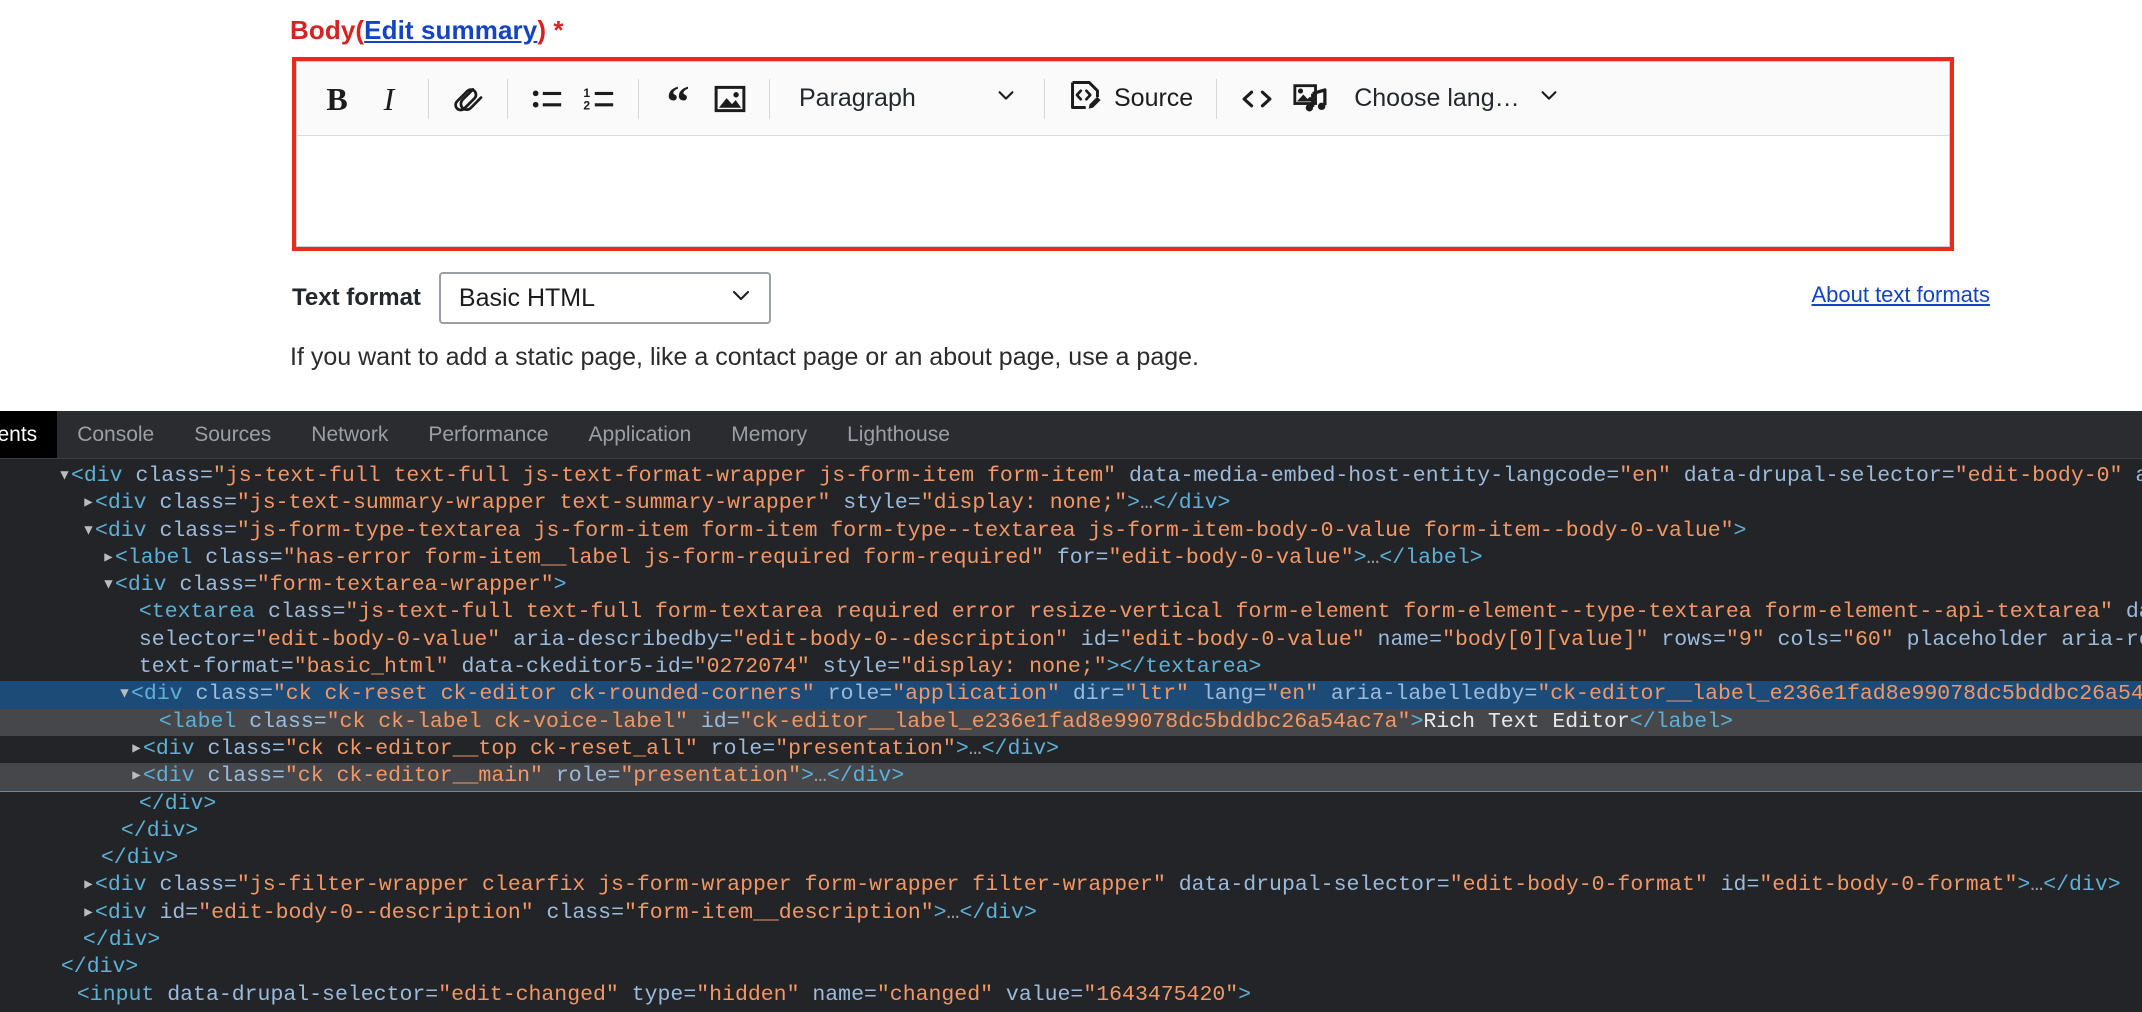 The image size is (2142, 1012). I want to click on dom-token-attr: data-ckeditor5-id=, so click(571, 667).